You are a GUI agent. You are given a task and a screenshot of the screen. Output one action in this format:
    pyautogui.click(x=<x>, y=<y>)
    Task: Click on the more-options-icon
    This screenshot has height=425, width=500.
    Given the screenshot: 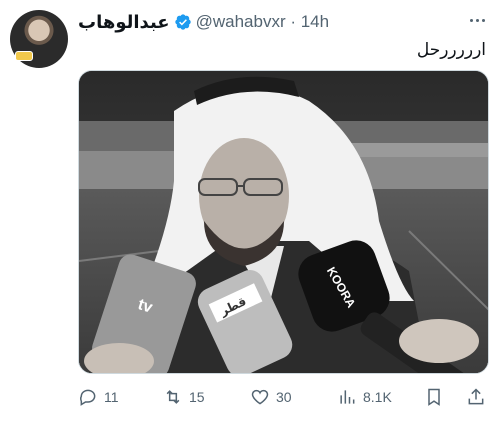 What is the action you would take?
    pyautogui.click(x=477, y=20)
    